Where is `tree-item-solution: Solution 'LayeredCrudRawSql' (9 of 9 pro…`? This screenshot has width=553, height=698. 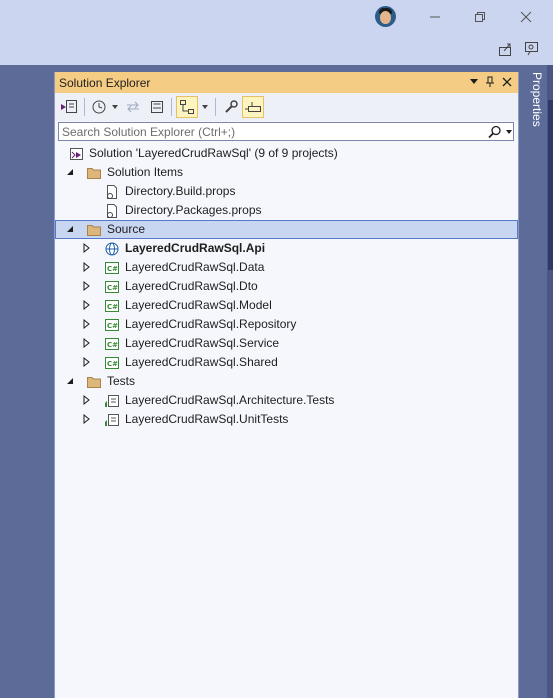 tree-item-solution: Solution 'LayeredCrudRawSql' (9 of 9 pro… is located at coordinates (286, 153).